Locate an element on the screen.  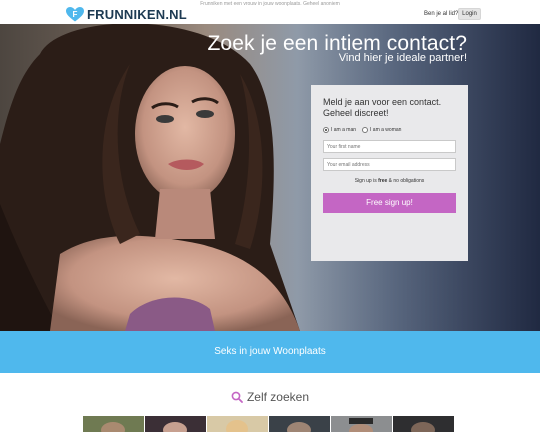
free-signup-button: Free sign up! is located at coordinates (389, 203).